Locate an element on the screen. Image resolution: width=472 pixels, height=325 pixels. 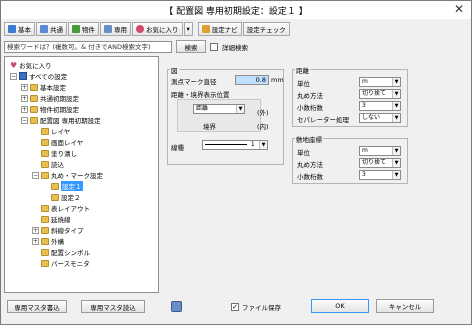
tree-item-layout-symbol: 配置シンボル is located at coordinates (65, 252).